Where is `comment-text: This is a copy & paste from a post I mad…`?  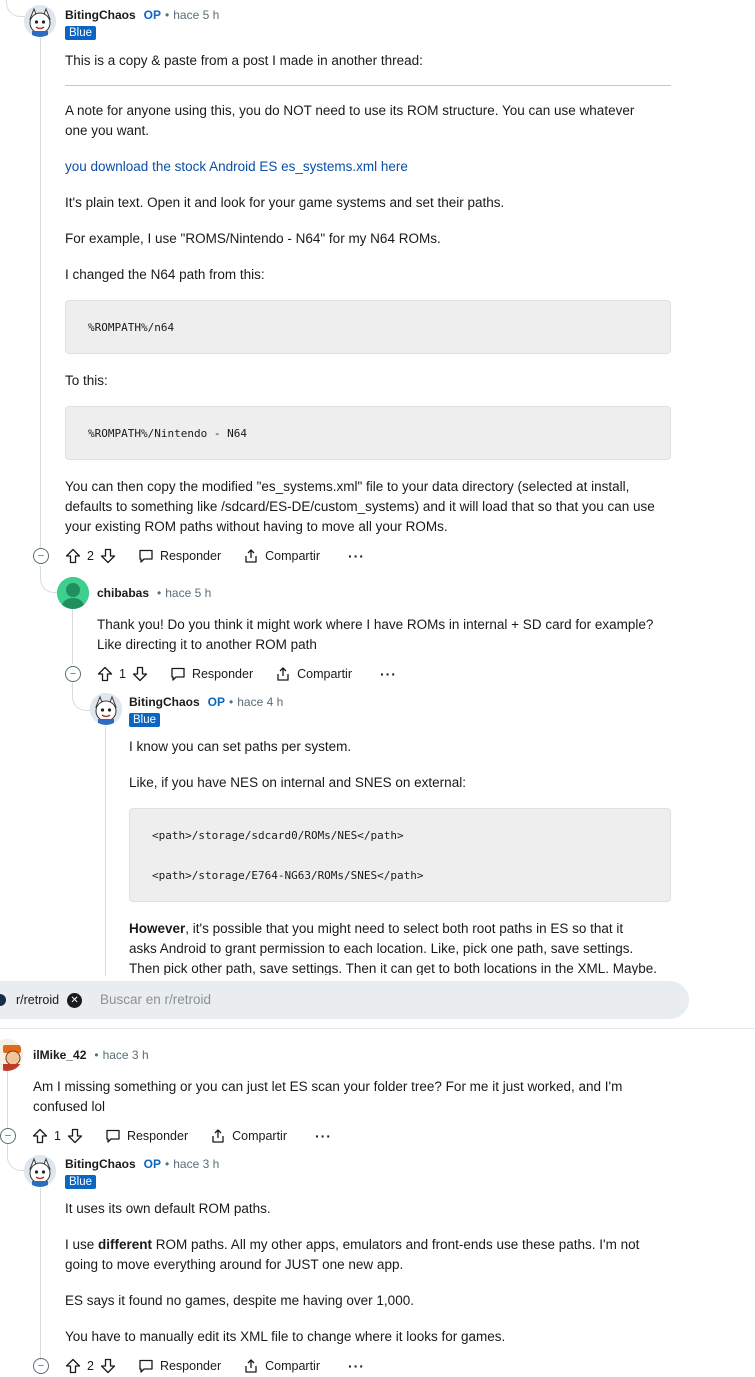 comment-text: This is a copy & paste from a post I mad… is located at coordinates (244, 60).